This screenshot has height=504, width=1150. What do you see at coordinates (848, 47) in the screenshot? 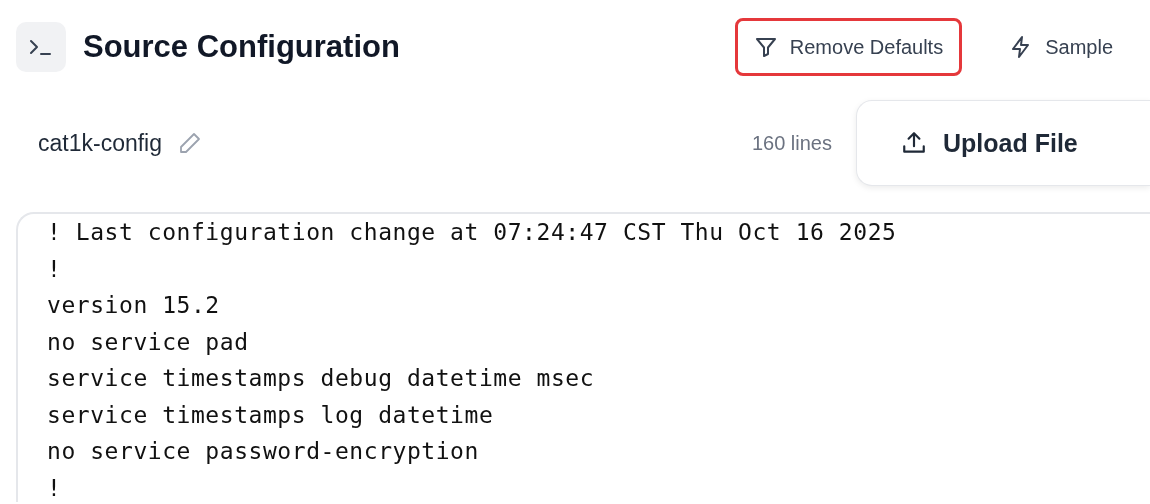
I see `remove-defaults-button: Remove Defaults` at bounding box center [848, 47].